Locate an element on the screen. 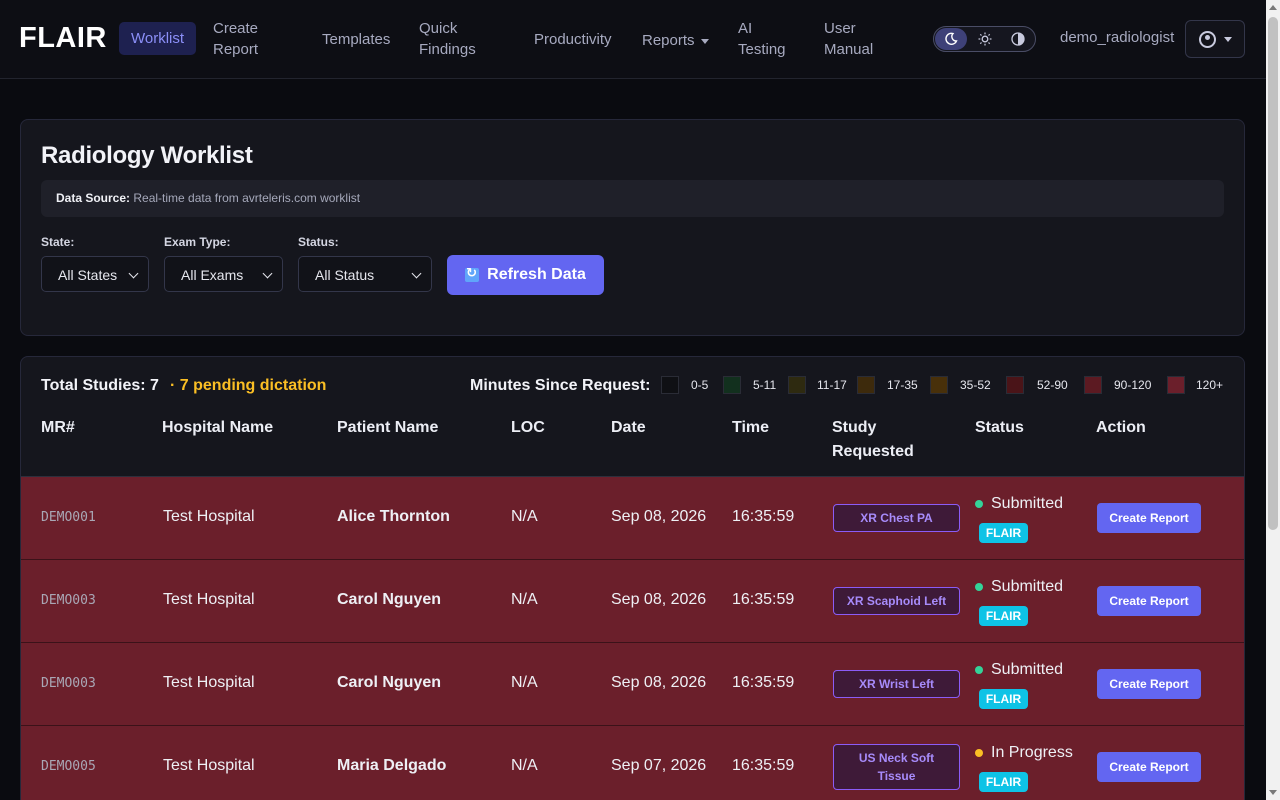 The width and height of the screenshot is (1280, 800). study-requested-badge: XR Scaphoid Left is located at coordinates (896, 601).